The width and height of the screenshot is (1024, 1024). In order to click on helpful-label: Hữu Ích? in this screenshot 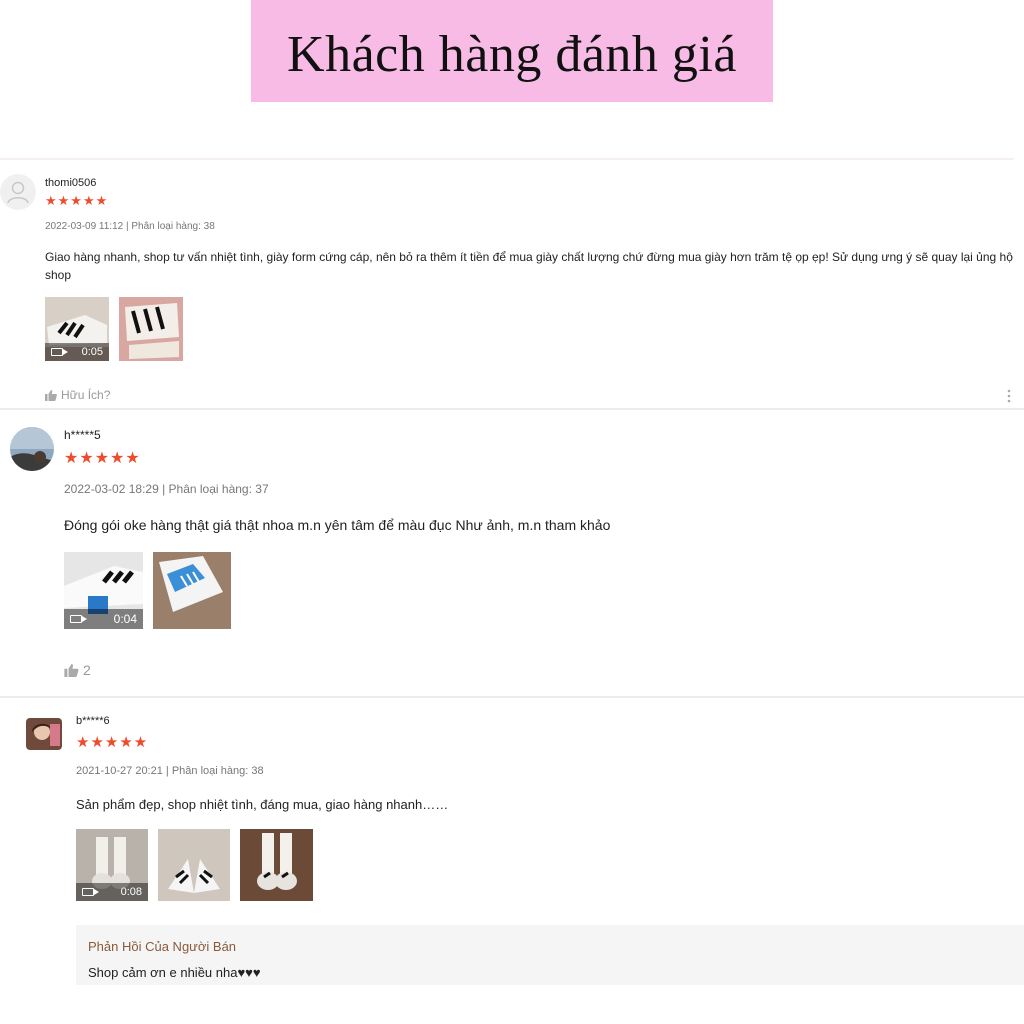, I will do `click(86, 395)`.